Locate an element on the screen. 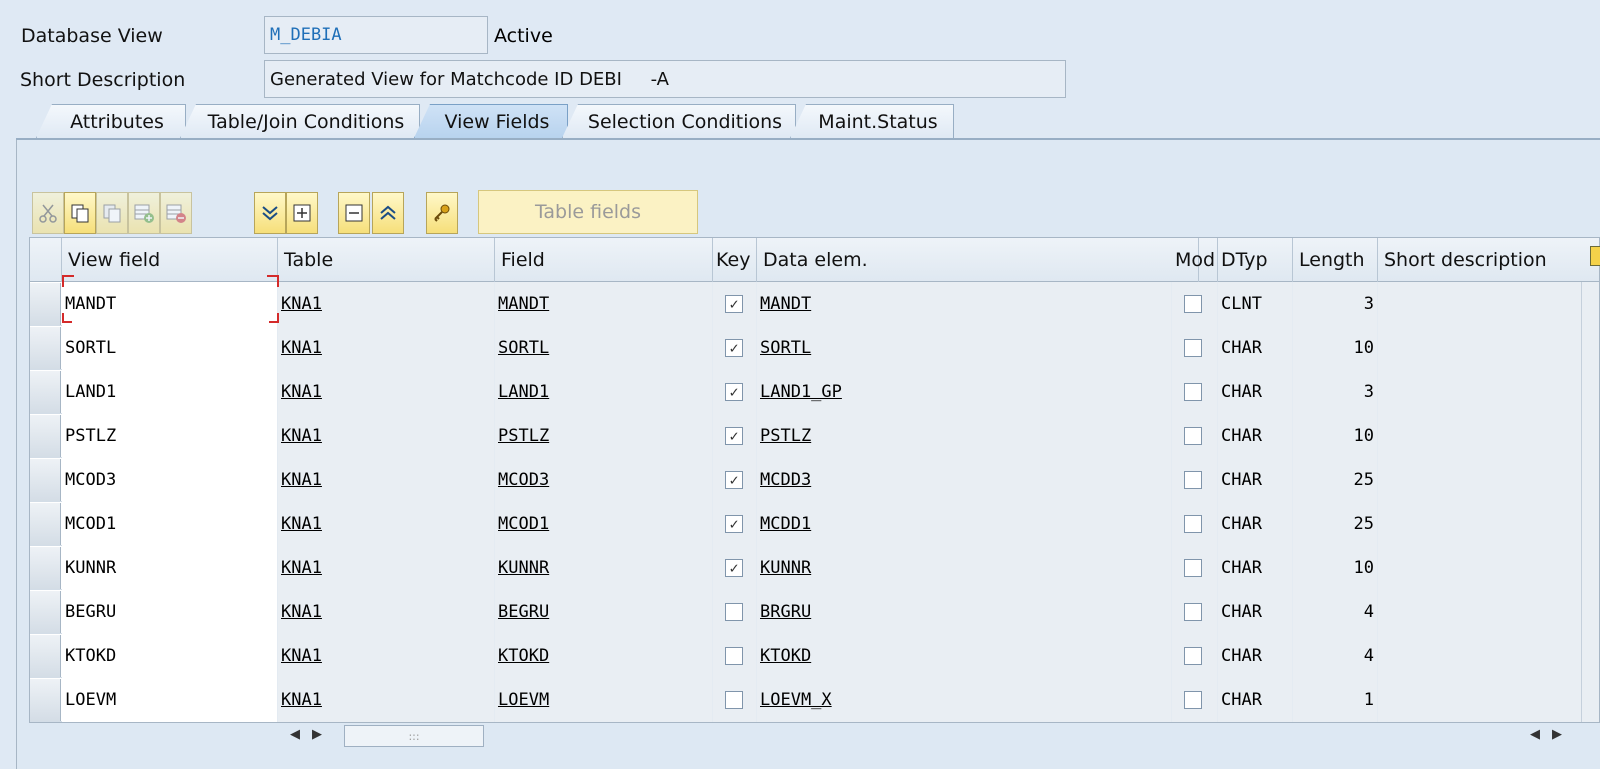 This screenshot has height=769, width=1600. table-row: MCOD3 KNA1 MCOD3 ✓ MCDD3 CHAR 25 is located at coordinates (814, 480).